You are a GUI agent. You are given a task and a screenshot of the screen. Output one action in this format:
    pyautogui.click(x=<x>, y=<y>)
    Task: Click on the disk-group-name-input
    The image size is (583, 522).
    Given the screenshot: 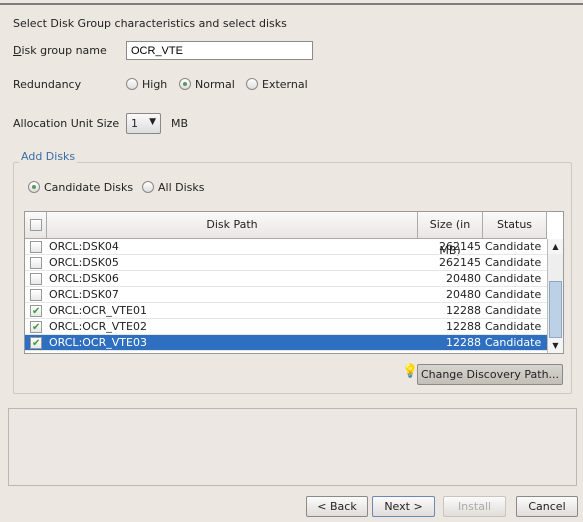 What is the action you would take?
    pyautogui.click(x=219, y=50)
    